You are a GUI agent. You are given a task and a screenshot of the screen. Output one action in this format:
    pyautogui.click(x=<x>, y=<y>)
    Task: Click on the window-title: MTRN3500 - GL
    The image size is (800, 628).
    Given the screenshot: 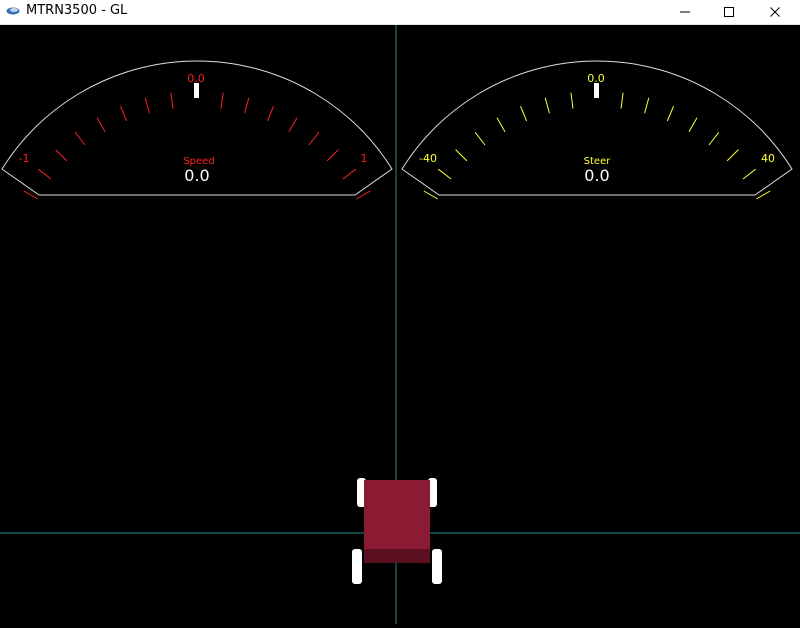 What is the action you would take?
    pyautogui.click(x=77, y=10)
    